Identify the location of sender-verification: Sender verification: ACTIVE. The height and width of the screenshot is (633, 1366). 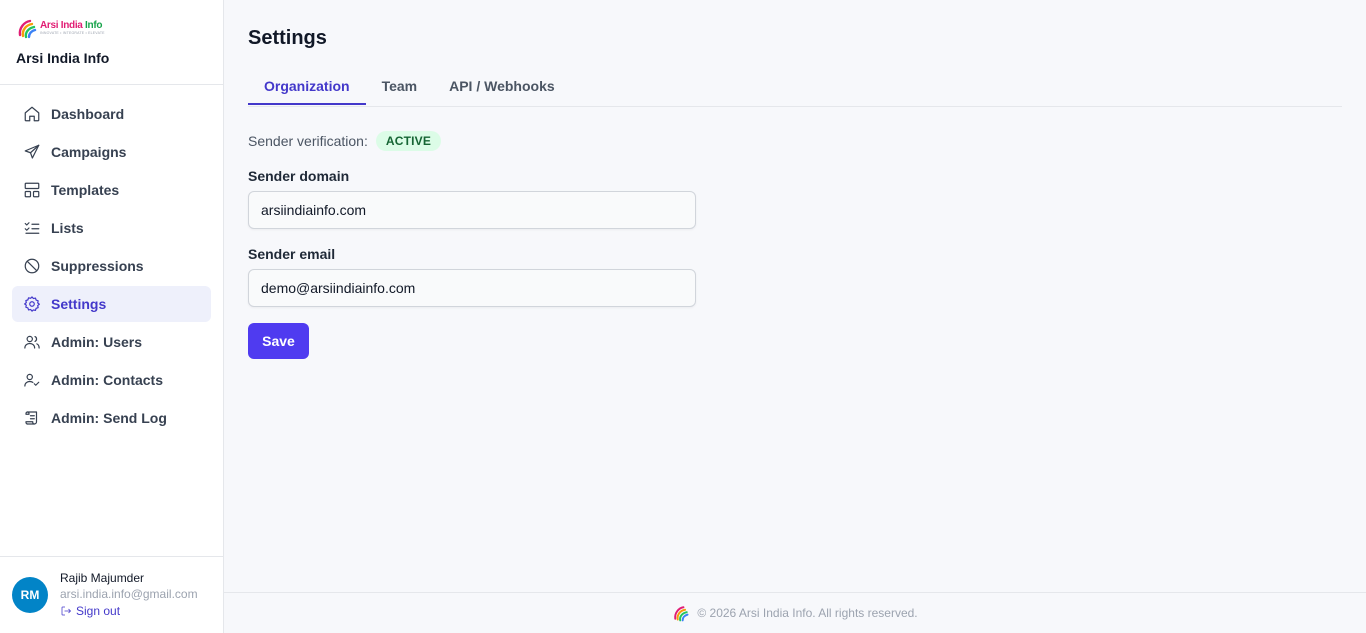
(345, 141).